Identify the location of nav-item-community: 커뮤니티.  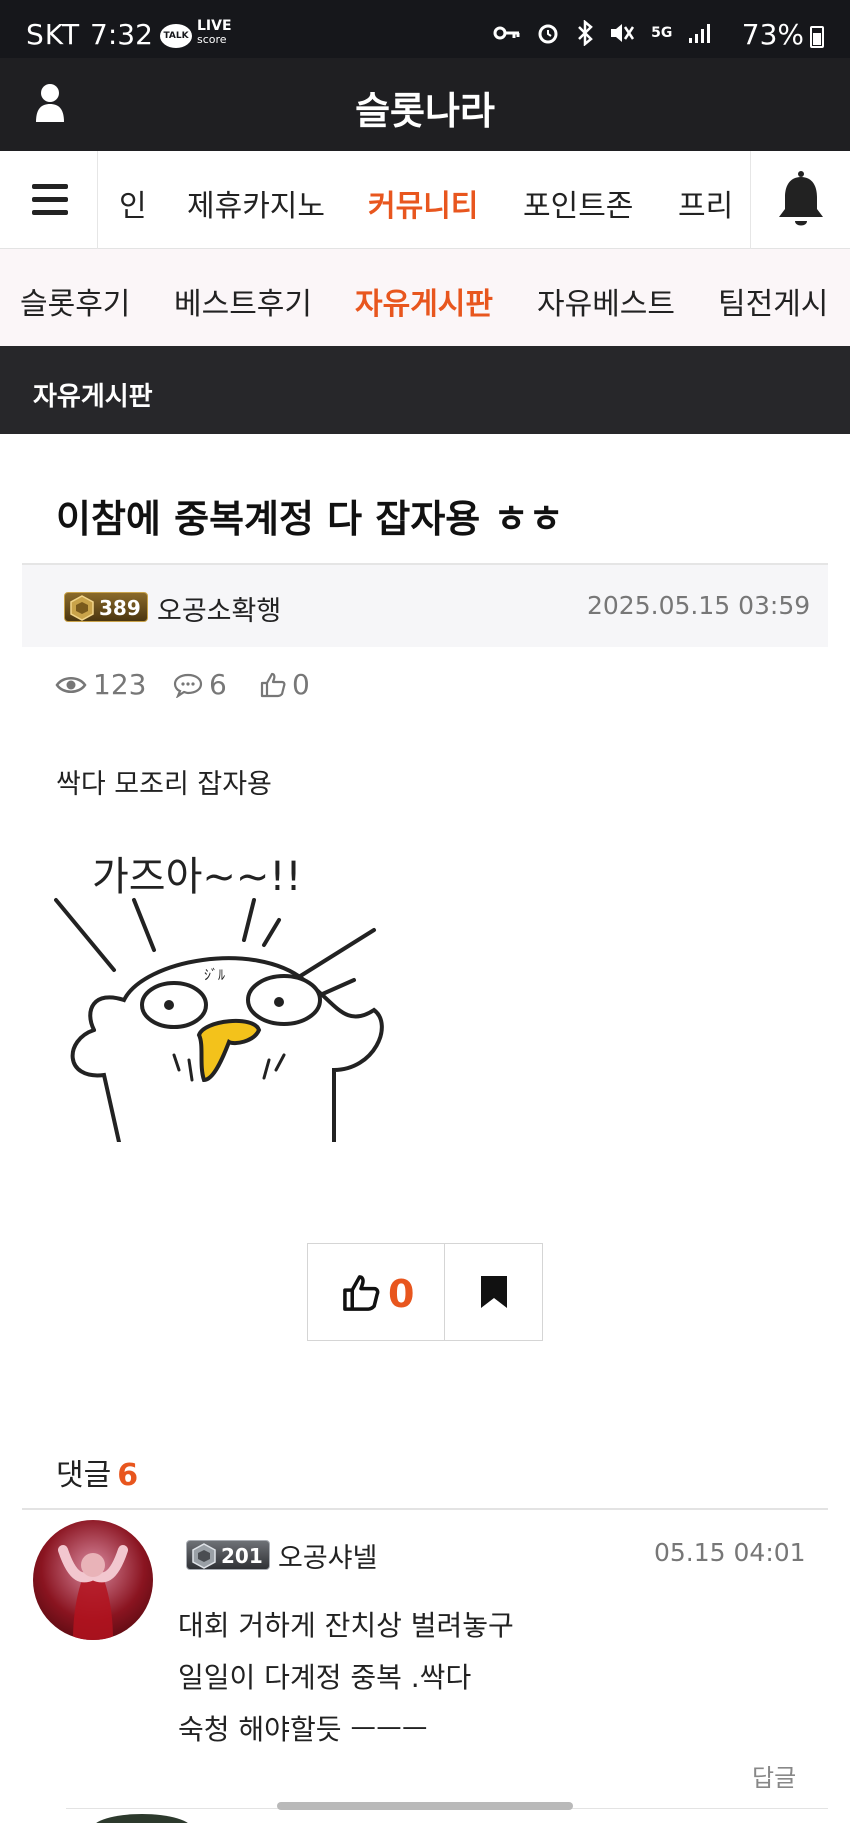
(423, 203).